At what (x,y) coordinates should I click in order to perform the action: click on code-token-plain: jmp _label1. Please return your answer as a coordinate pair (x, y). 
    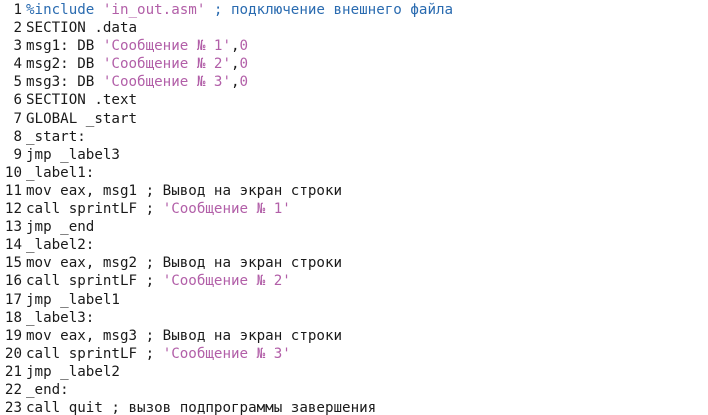
    Looking at the image, I should click on (73, 299).